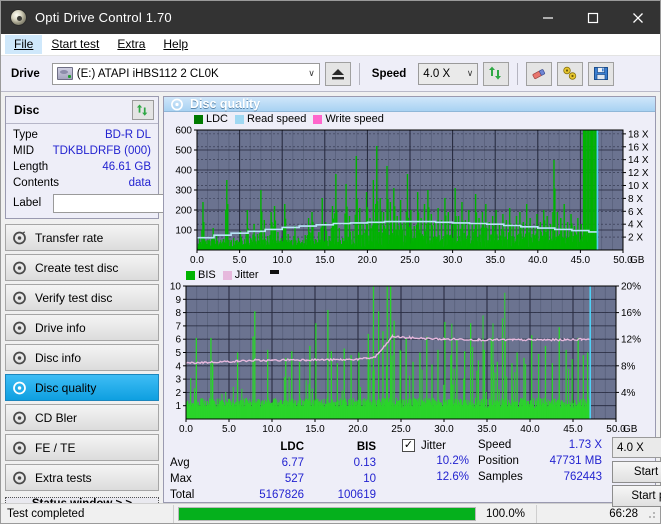 This screenshot has width=661, height=524. I want to click on main-panel-header: Disc quality, so click(409, 104).